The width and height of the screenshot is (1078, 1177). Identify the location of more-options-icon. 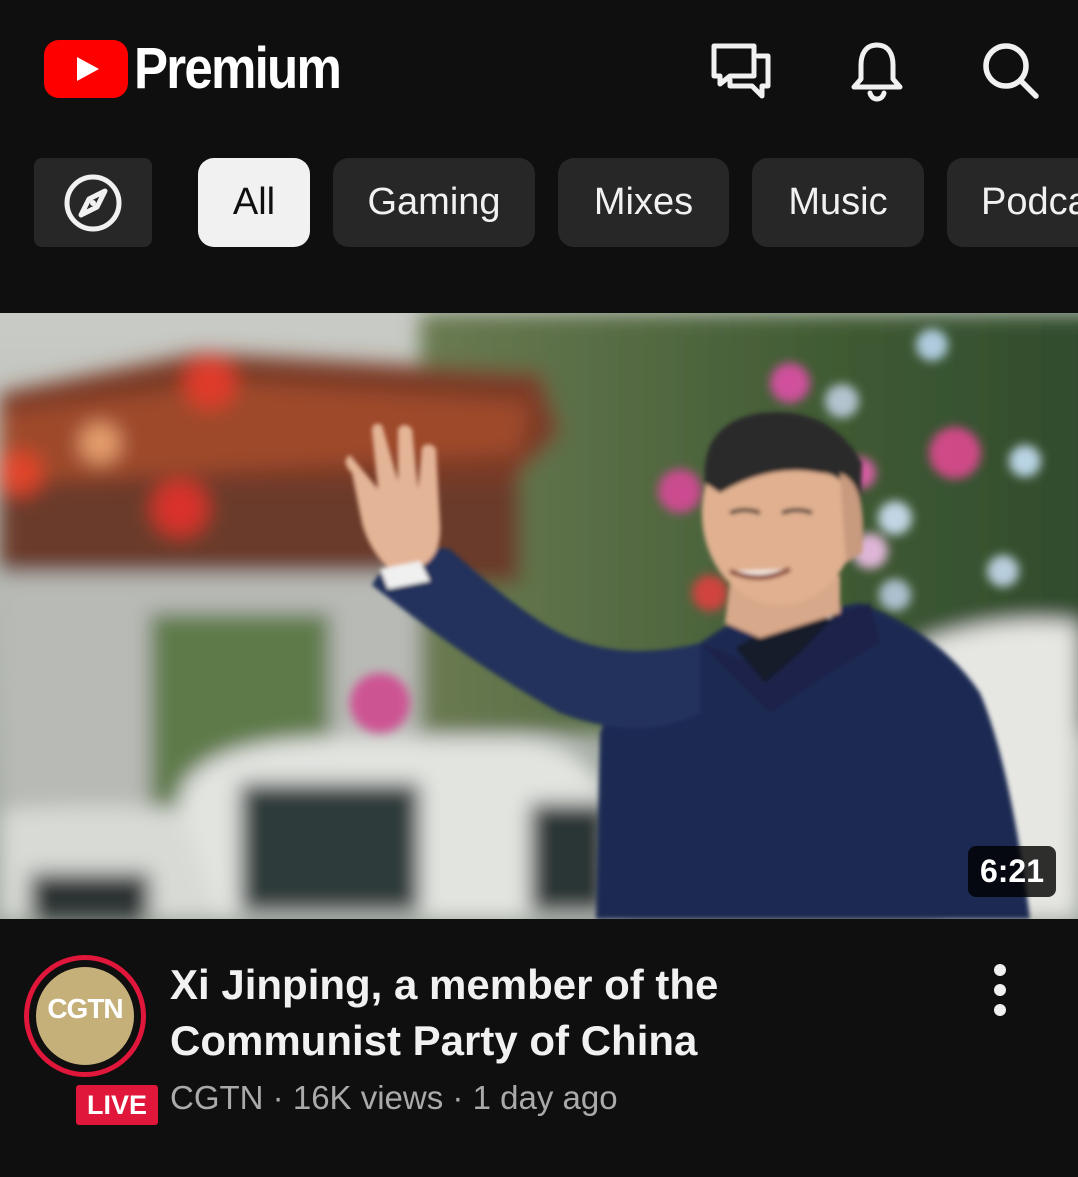
(1000, 990).